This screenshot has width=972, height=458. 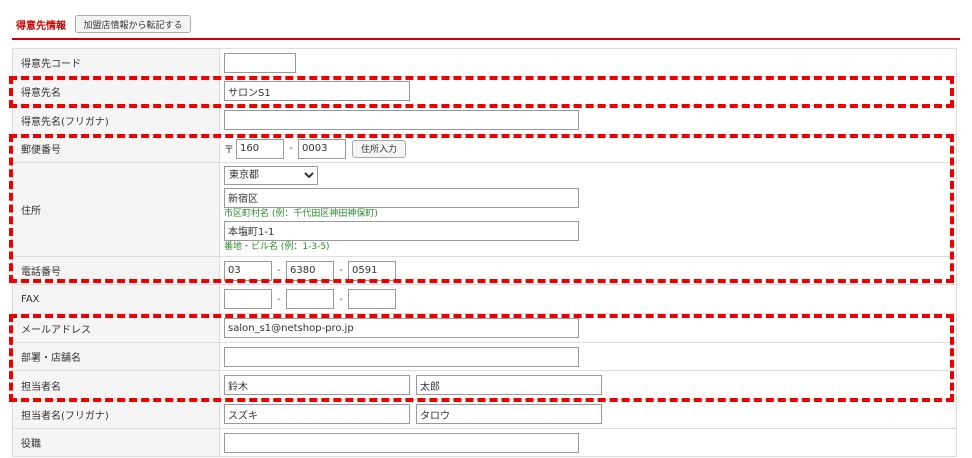 What do you see at coordinates (486, 39) in the screenshot?
I see `title-divider` at bounding box center [486, 39].